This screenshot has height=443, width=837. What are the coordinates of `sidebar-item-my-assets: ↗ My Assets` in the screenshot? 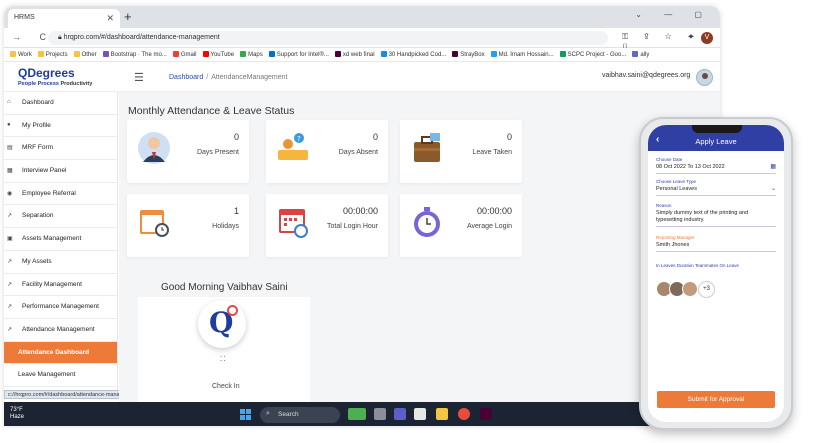 It's located at (60, 262).